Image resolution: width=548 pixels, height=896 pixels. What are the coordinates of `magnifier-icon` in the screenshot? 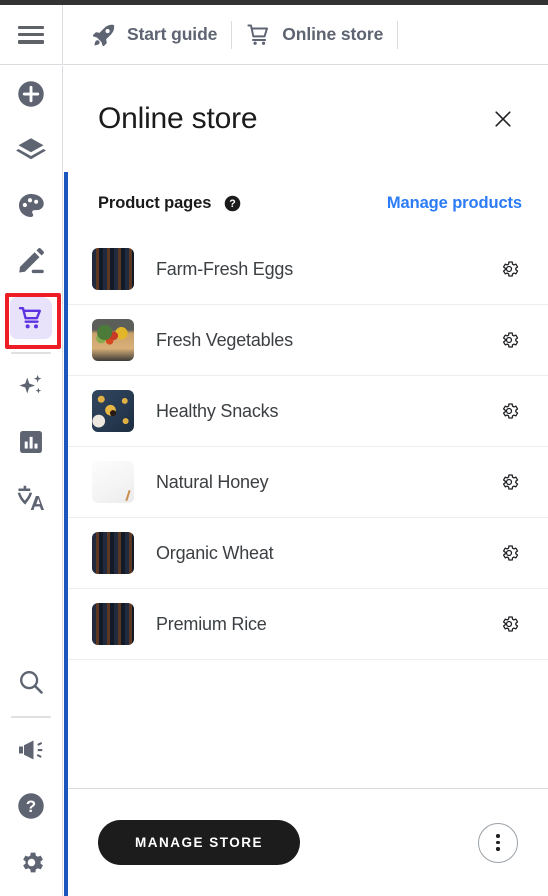 It's located at (31, 682).